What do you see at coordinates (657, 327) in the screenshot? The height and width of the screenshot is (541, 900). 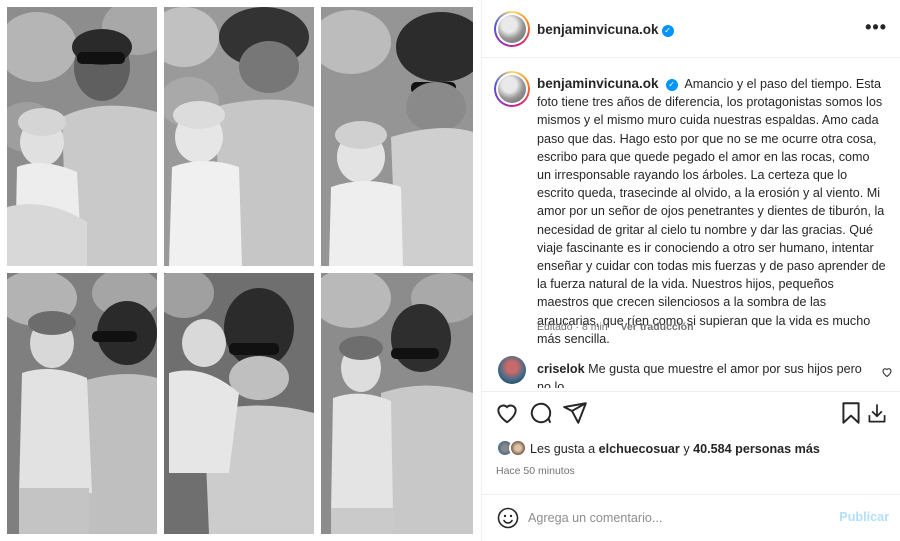 I see `translate-link: Ver traducción` at bounding box center [657, 327].